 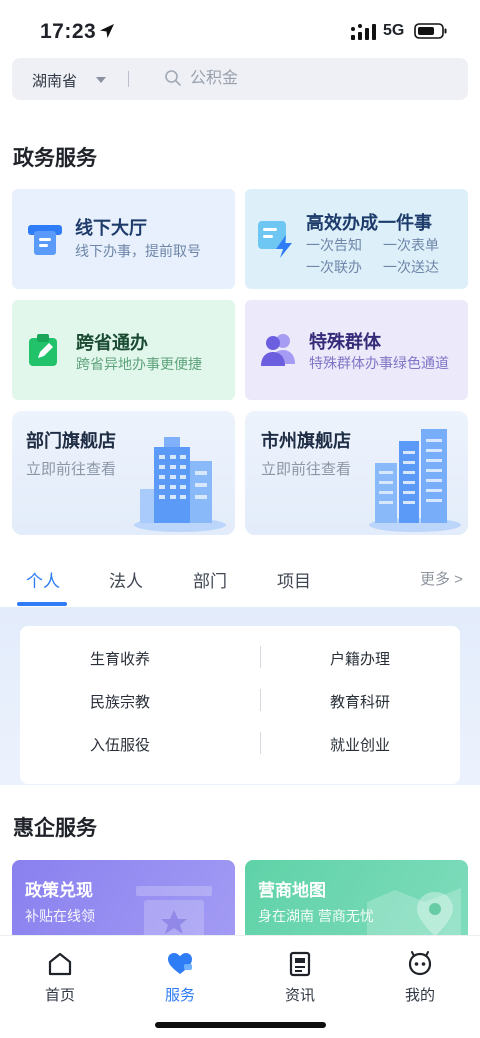 What do you see at coordinates (60, 964) in the screenshot?
I see `home-icon` at bounding box center [60, 964].